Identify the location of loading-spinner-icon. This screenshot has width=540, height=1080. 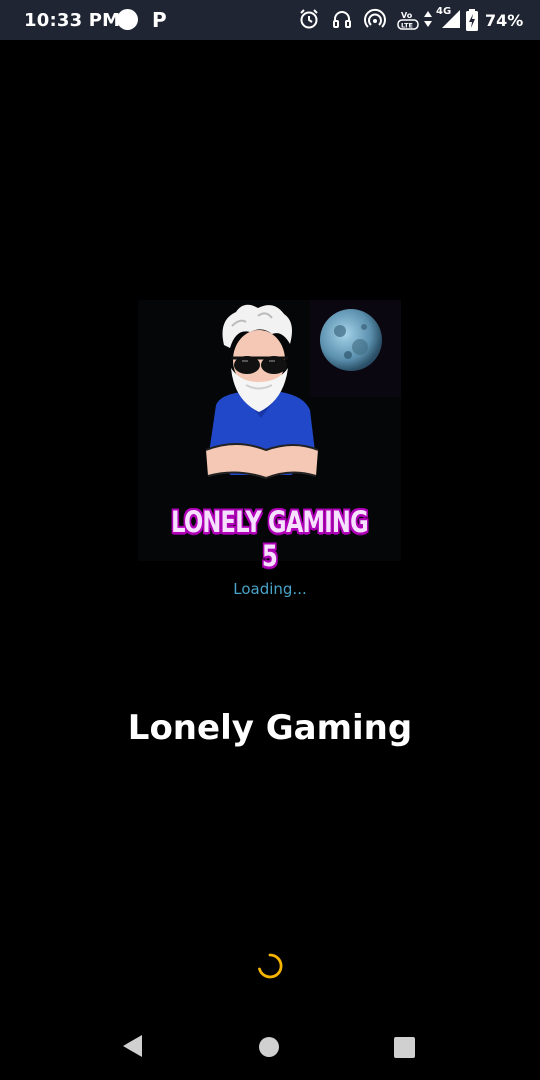
(270, 966).